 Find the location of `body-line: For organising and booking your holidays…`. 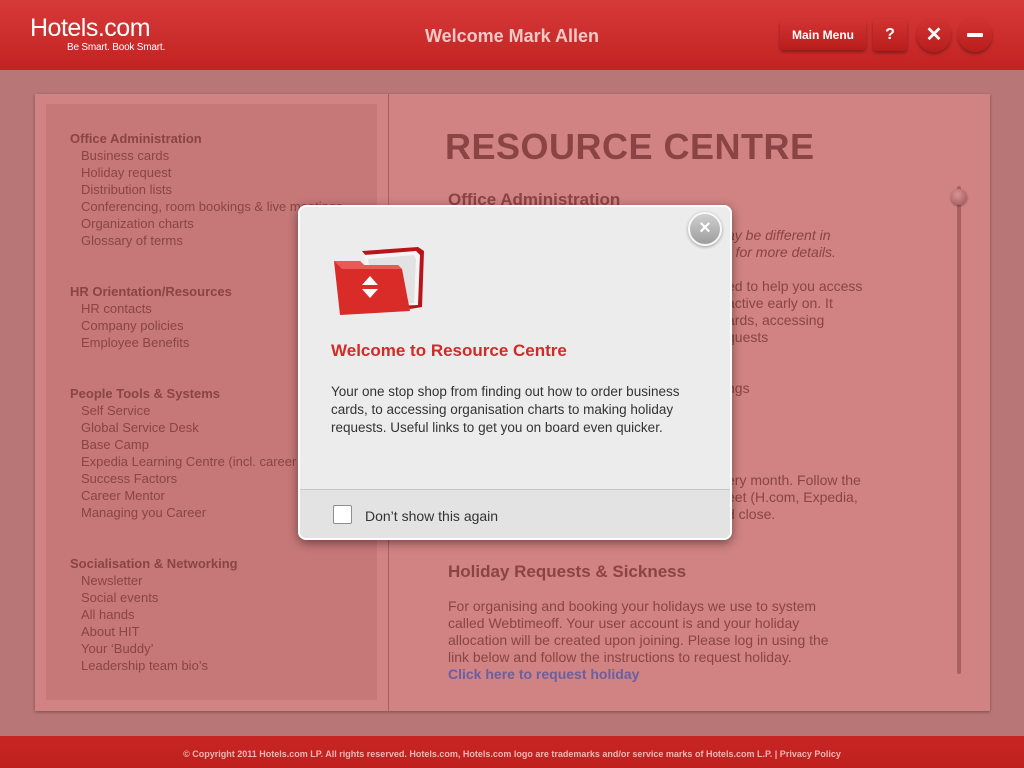

body-line: For organising and booking your holidays… is located at coordinates (632, 606).